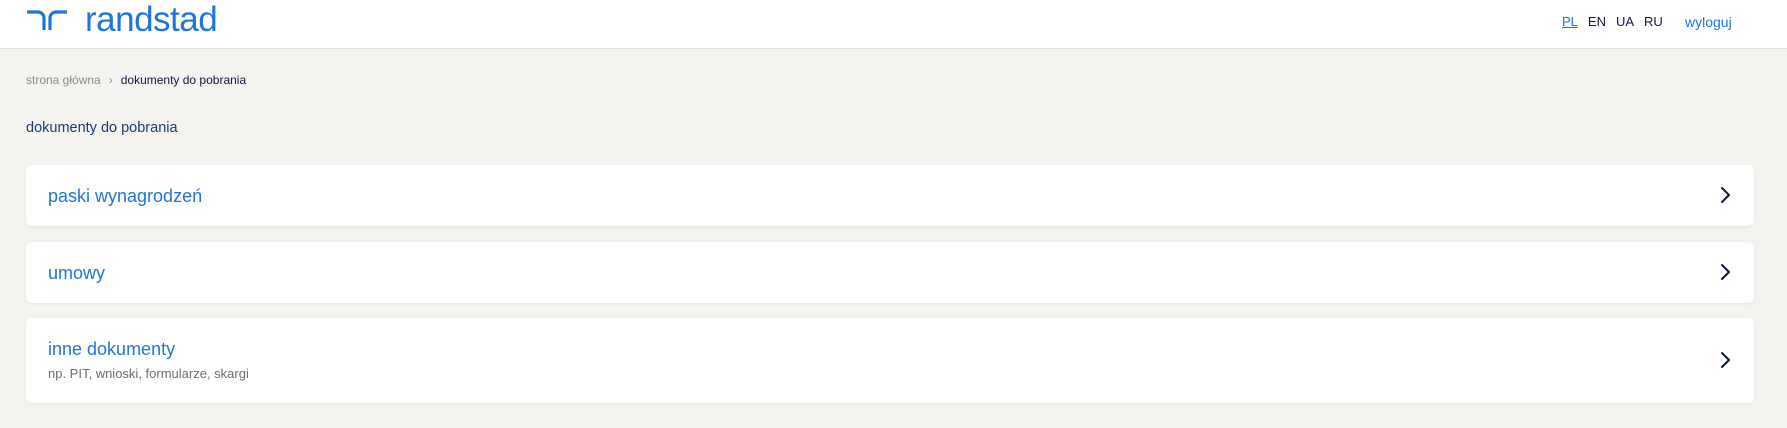 The width and height of the screenshot is (1787, 428). What do you see at coordinates (1570, 22) in the screenshot?
I see `language-pl: PL` at bounding box center [1570, 22].